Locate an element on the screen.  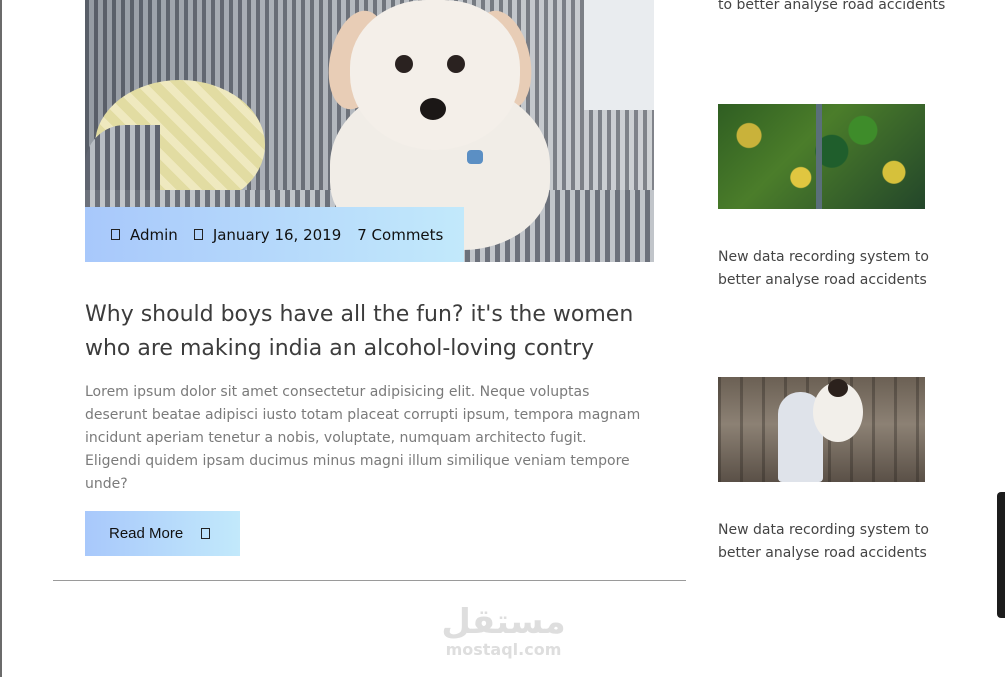
post-comments-label: 7 Commets is located at coordinates (400, 234).